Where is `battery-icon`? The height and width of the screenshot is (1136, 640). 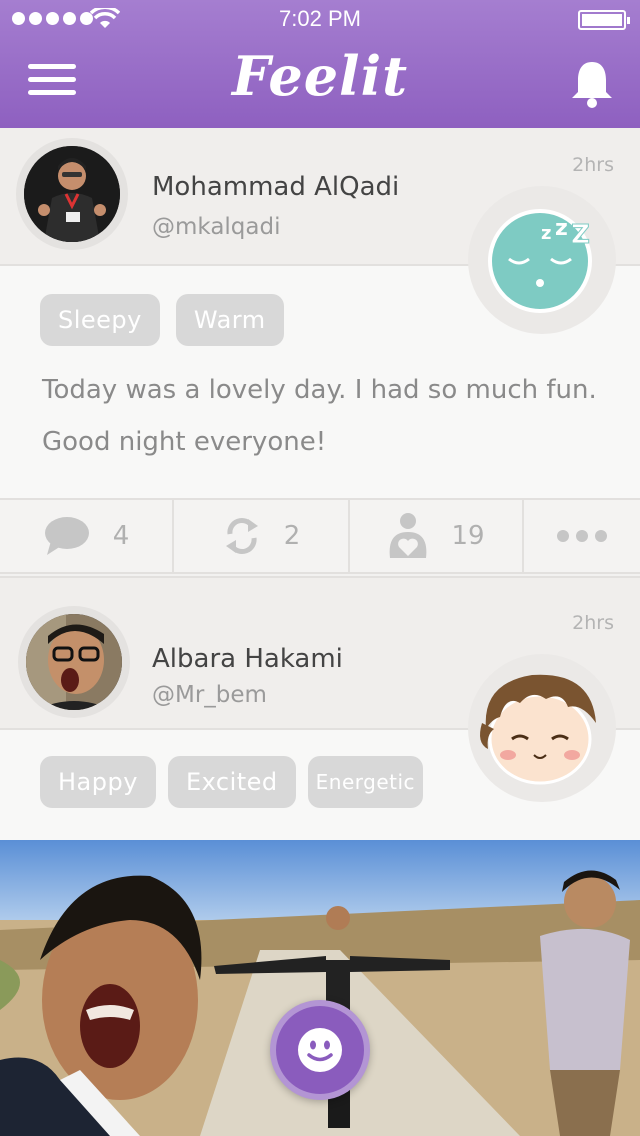
battery-icon is located at coordinates (604, 20).